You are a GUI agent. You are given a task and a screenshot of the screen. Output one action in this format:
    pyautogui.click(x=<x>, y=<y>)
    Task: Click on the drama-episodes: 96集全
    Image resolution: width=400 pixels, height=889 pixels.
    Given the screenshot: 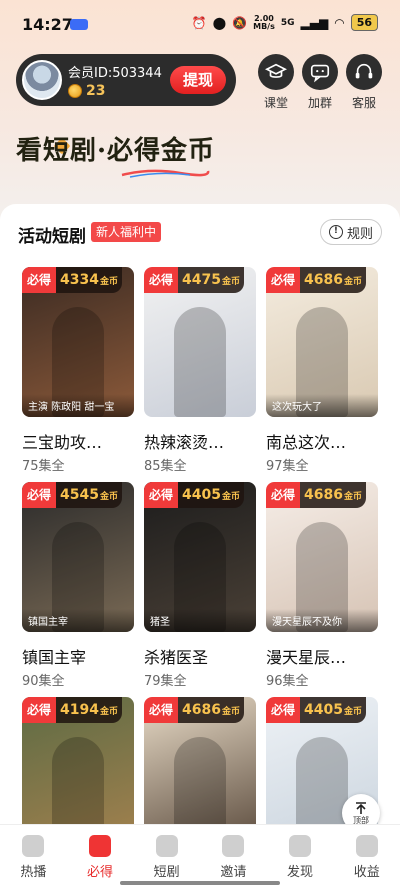 What is the action you would take?
    pyautogui.click(x=287, y=681)
    